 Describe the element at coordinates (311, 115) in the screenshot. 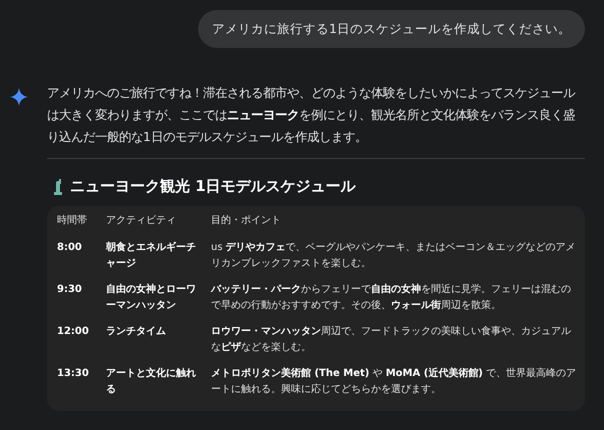

I see `response-paragraph: アメリカへのご旅行ですね！滞在される都市や、どのような体験をしたいかによってスケジュールは大きく変わりますが、ここではニューヨークを例にとり、観光名所と文化体験をバランス良く盛り込んだ一般的な1日のモデルスケジュールを作成します。` at that location.